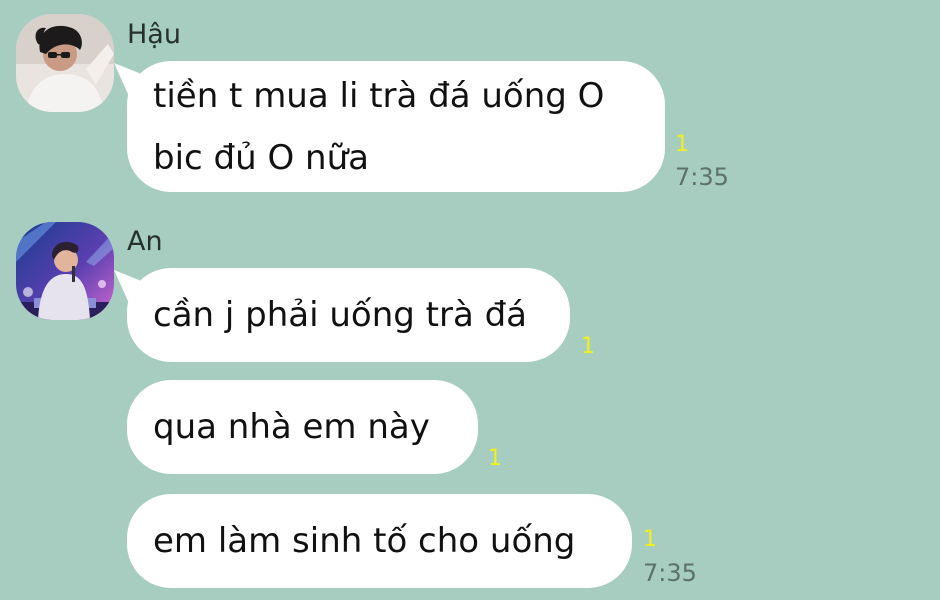 This screenshot has width=940, height=600. I want to click on message-text: em làm sinh tố cho uống, so click(364, 541).